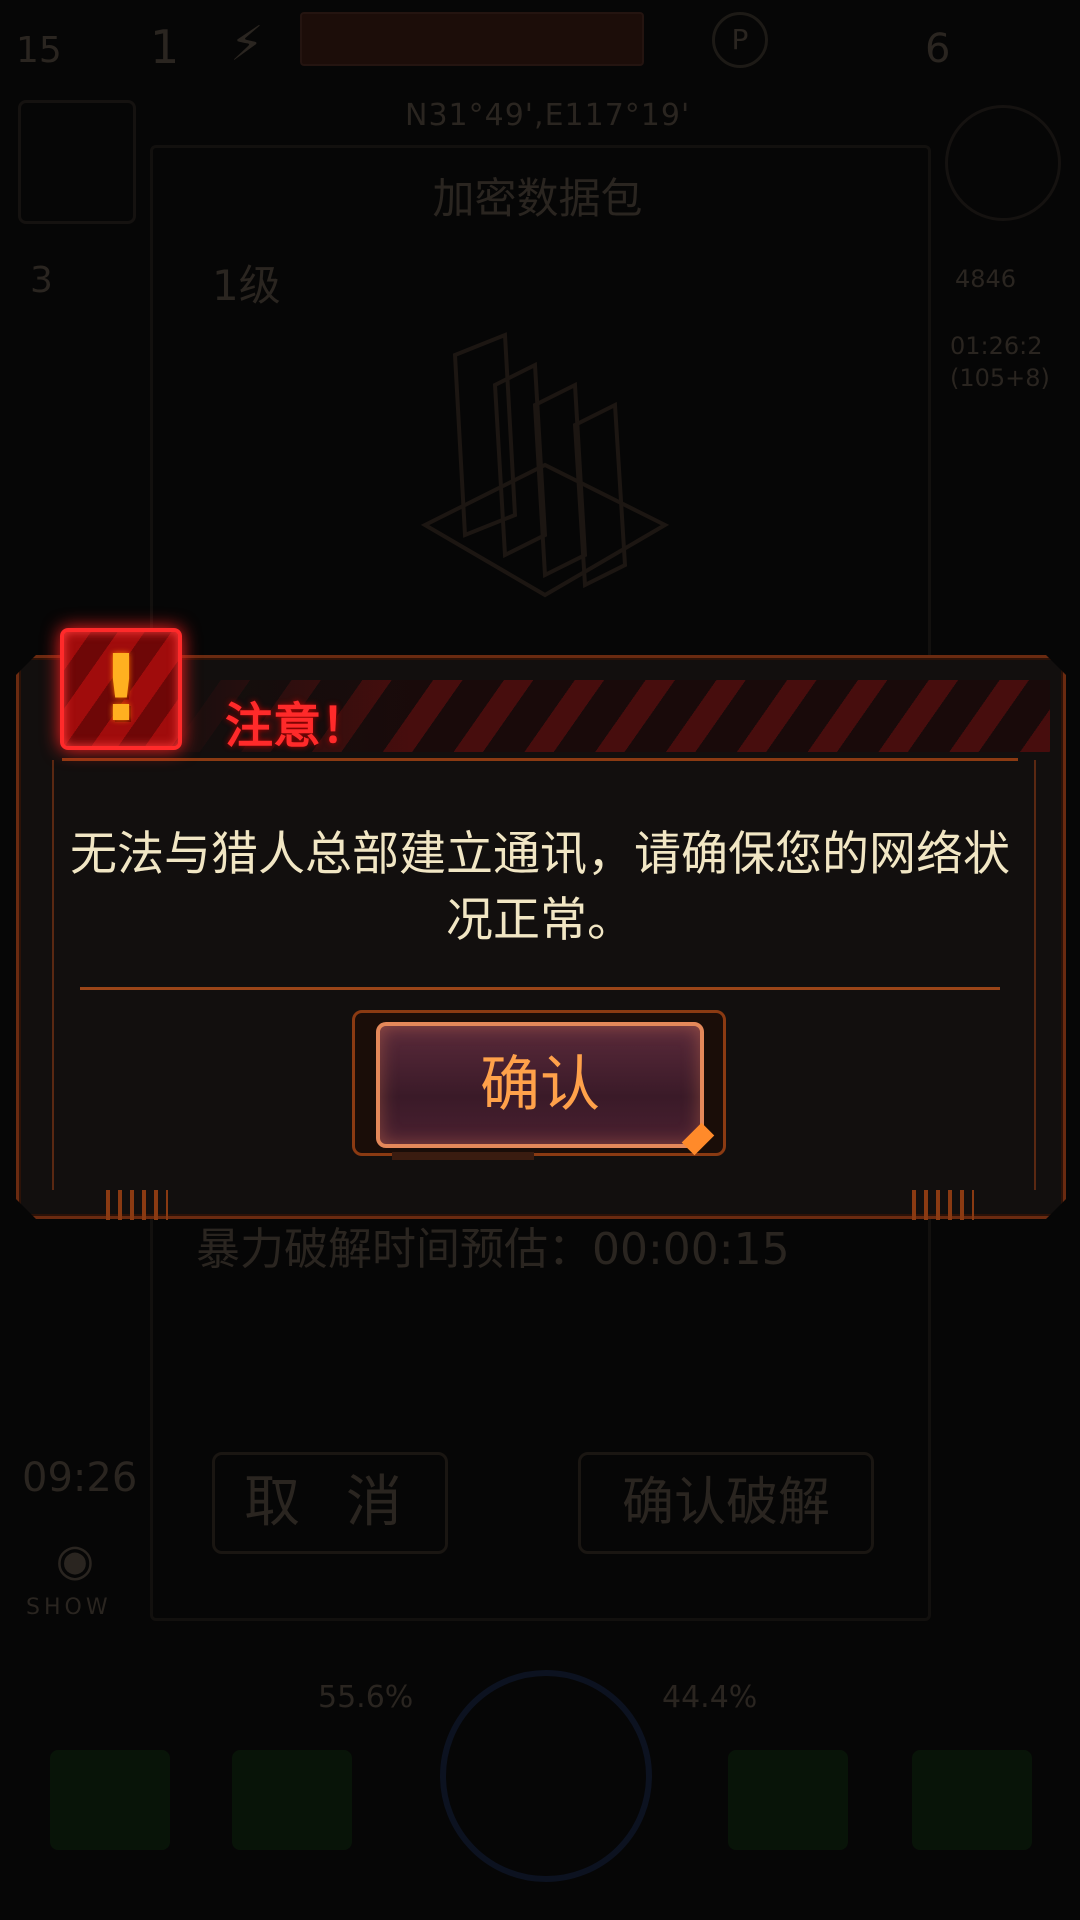 This screenshot has width=1080, height=1920. I want to click on dialog-header-divider, so click(540, 759).